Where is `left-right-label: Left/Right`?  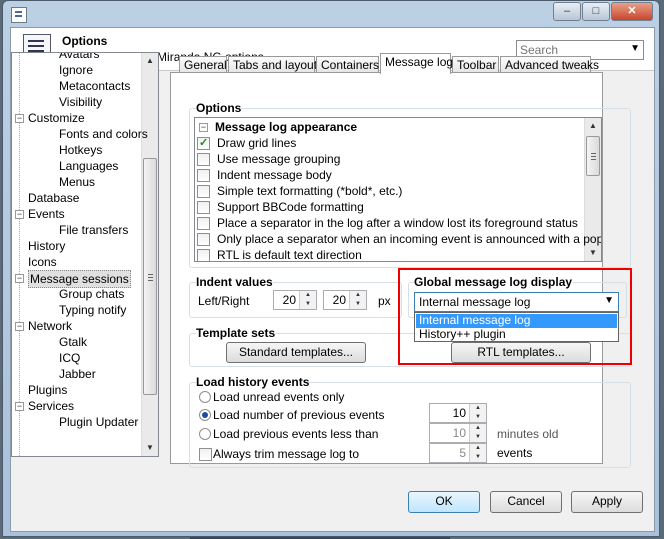
left-right-label: Left/Right is located at coordinates (224, 301).